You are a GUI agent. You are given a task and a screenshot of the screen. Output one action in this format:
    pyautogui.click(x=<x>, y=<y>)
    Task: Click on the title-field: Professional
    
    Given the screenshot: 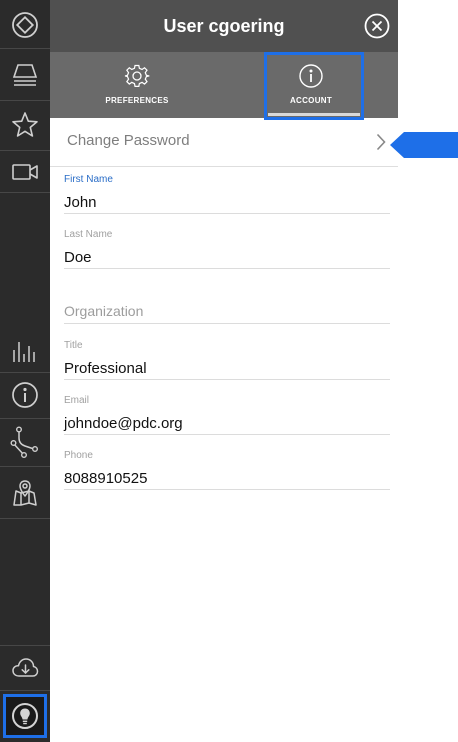 What is the action you would take?
    pyautogui.click(x=105, y=368)
    